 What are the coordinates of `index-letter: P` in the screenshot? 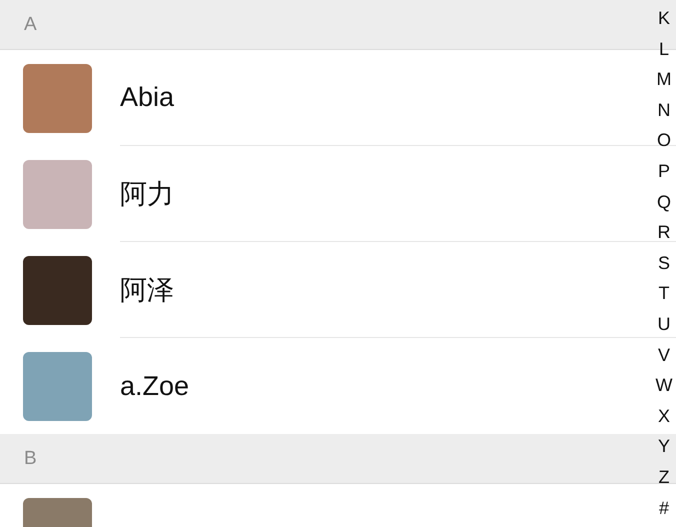 It's located at (664, 171).